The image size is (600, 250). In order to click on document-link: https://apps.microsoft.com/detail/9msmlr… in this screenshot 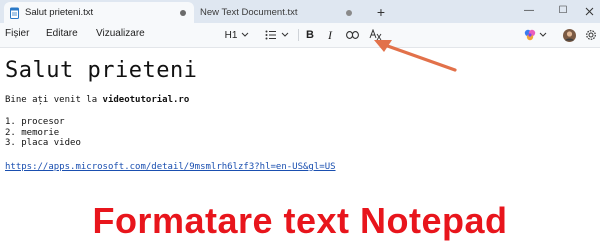, I will do `click(170, 167)`.